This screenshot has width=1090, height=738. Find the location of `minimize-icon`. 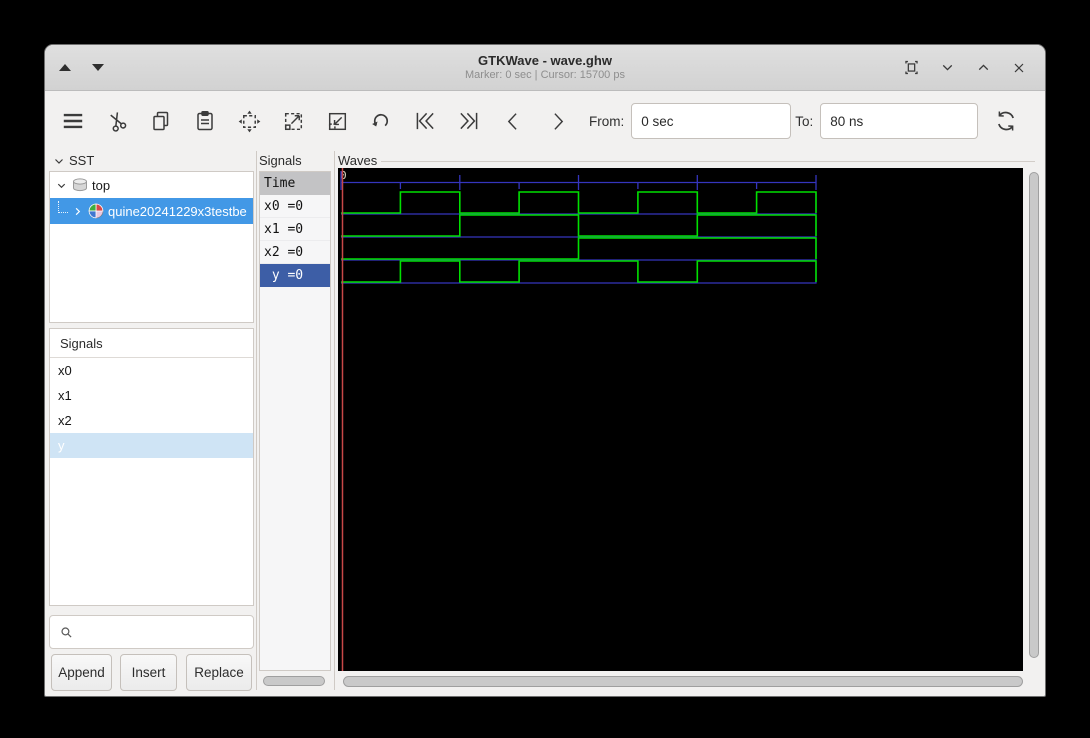

minimize-icon is located at coordinates (947, 68).